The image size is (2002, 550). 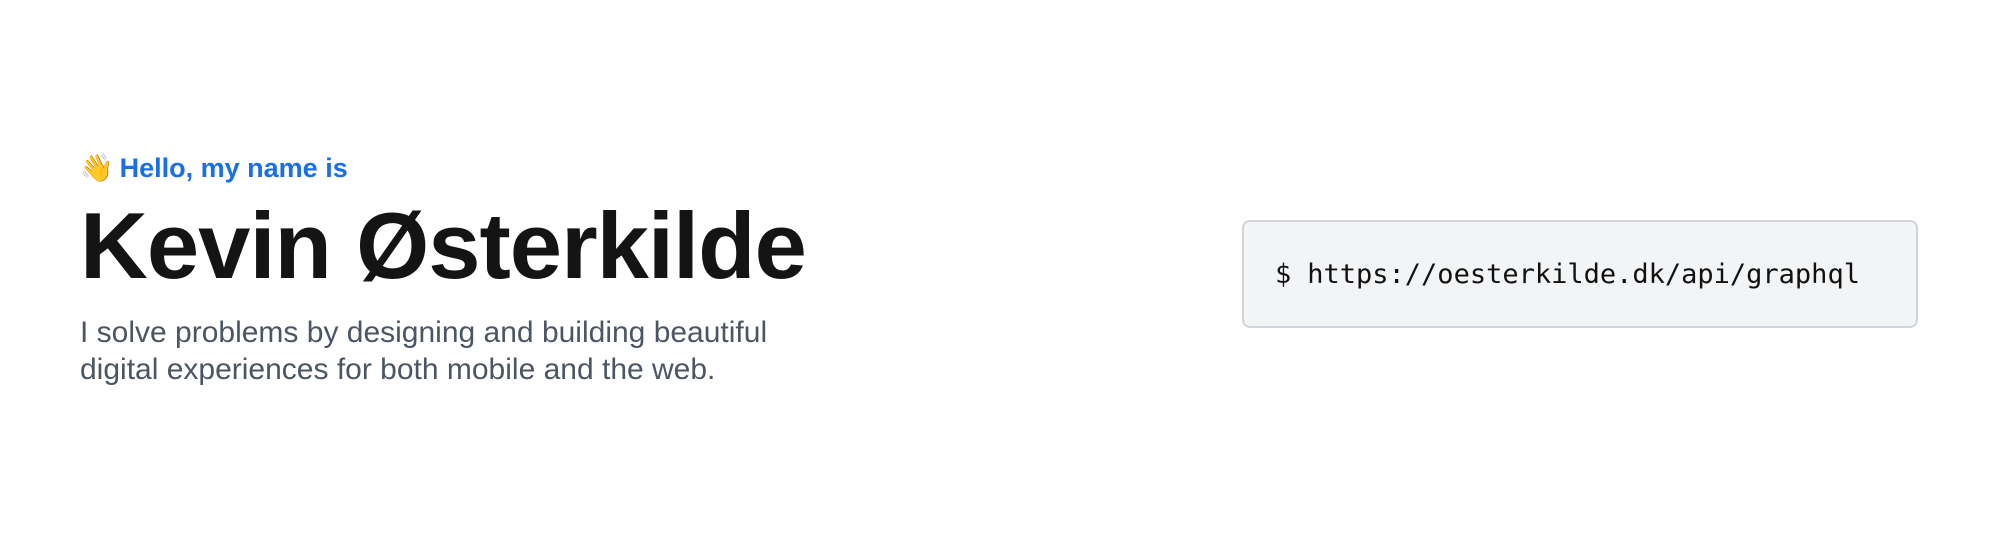 I want to click on waving-hand-icon: 👋, so click(x=97, y=168).